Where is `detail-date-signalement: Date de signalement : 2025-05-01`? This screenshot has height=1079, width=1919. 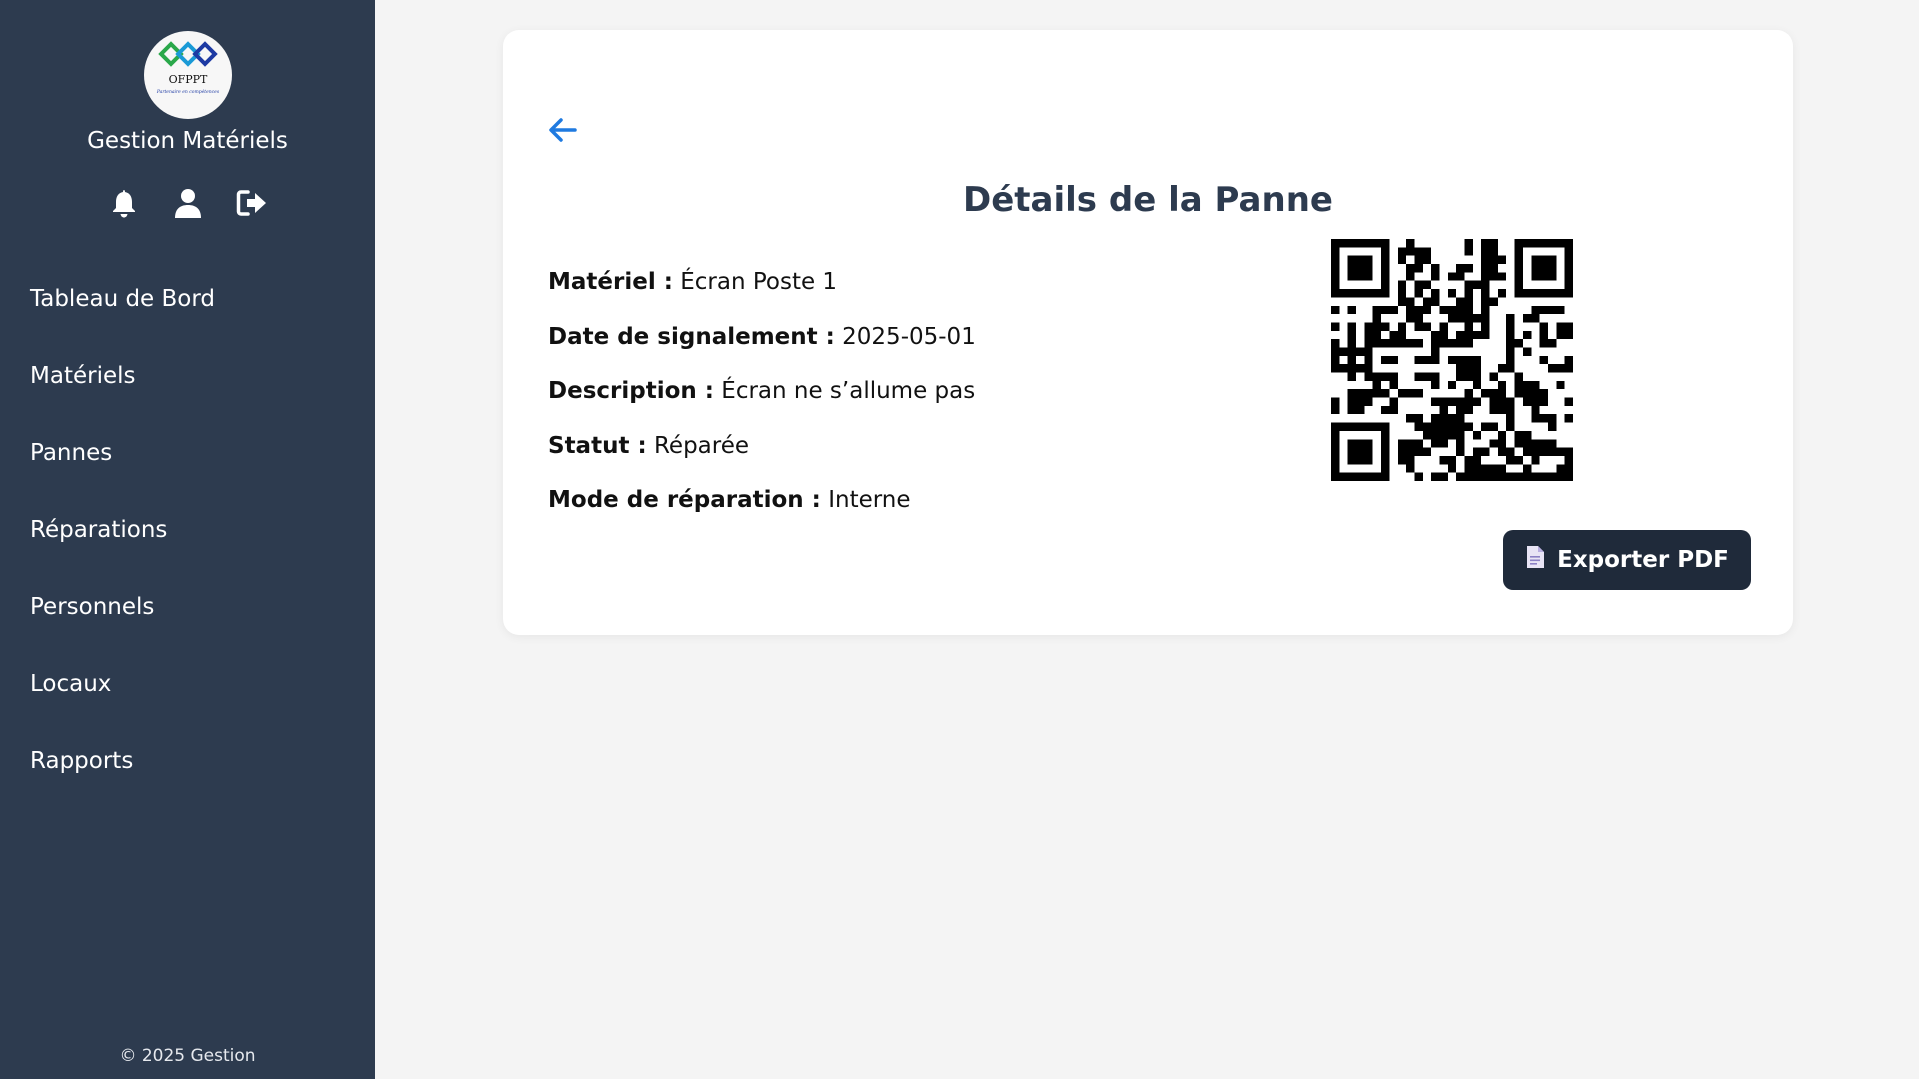
detail-date-signalement: Date de signalement : 2025-05-01 is located at coordinates (762, 348).